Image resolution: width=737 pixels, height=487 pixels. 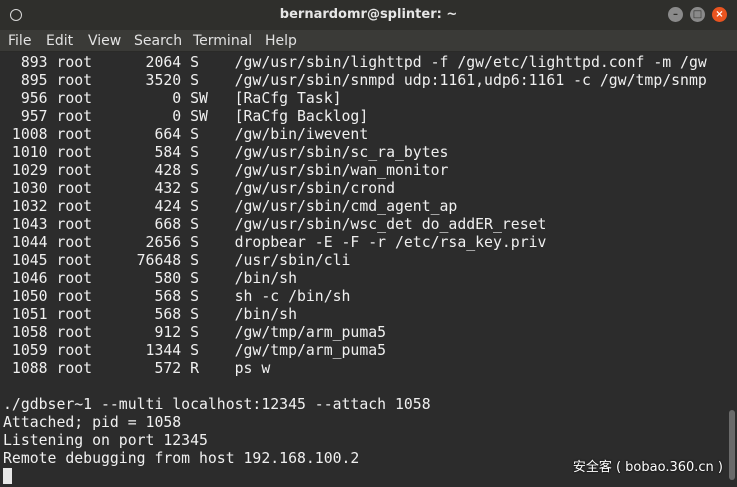 I want to click on terminal-line: 1030 root 432 S /gw/usr/sbin/crond, so click(x=199, y=188).